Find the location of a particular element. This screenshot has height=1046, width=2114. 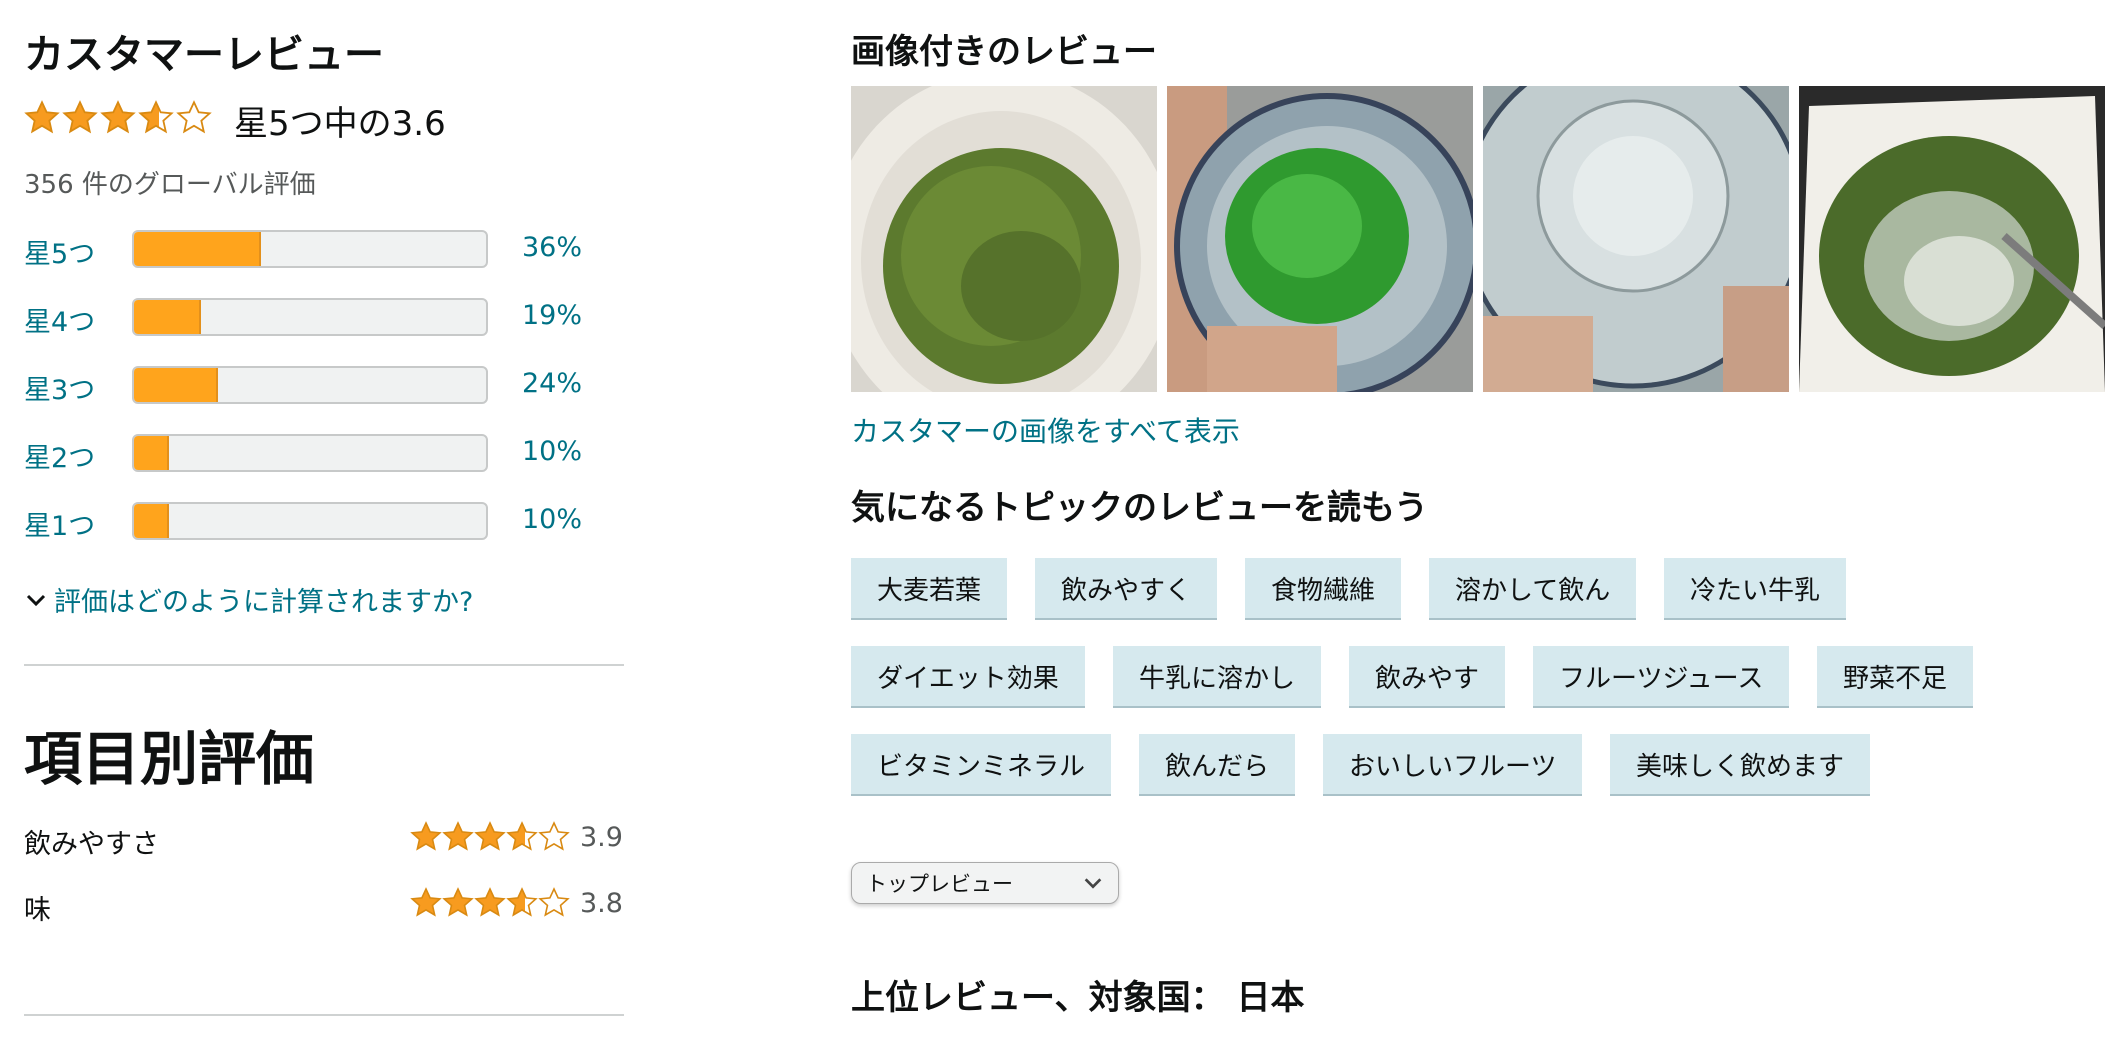

histogram-star-label: 星2つ is located at coordinates (59, 455).